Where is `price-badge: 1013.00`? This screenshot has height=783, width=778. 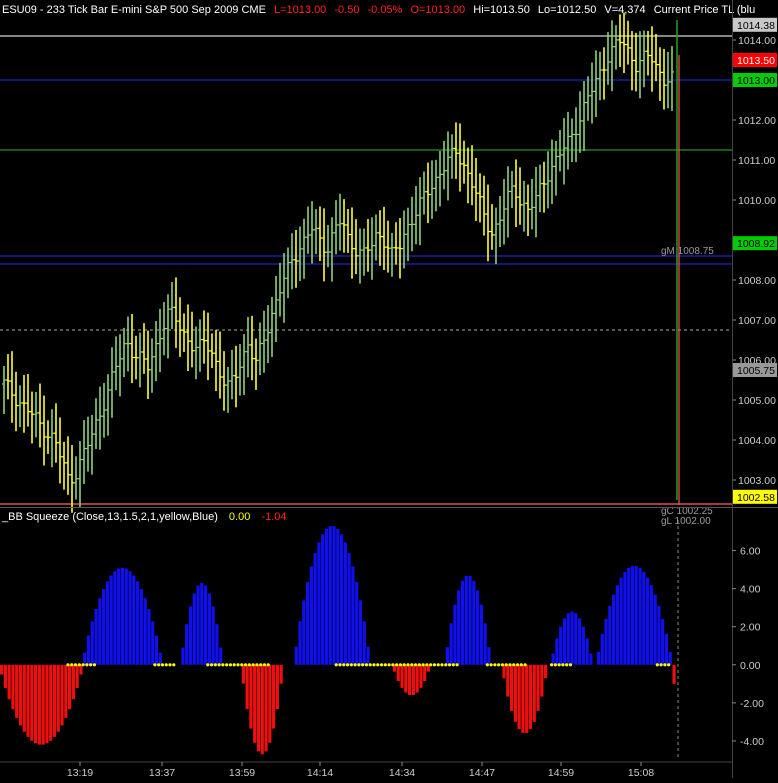 price-badge: 1013.00 is located at coordinates (755, 80).